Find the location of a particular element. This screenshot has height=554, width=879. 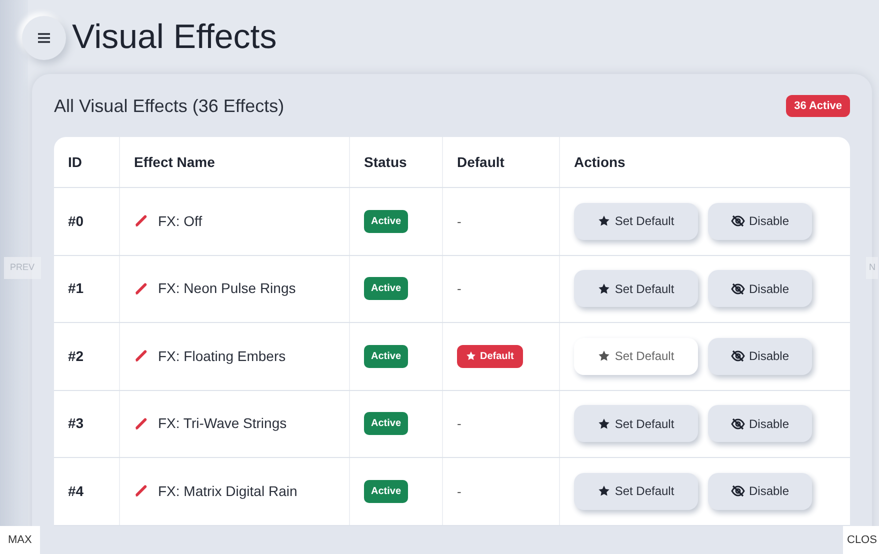

effect-name: FX: Tri-Wave Strings is located at coordinates (222, 424).